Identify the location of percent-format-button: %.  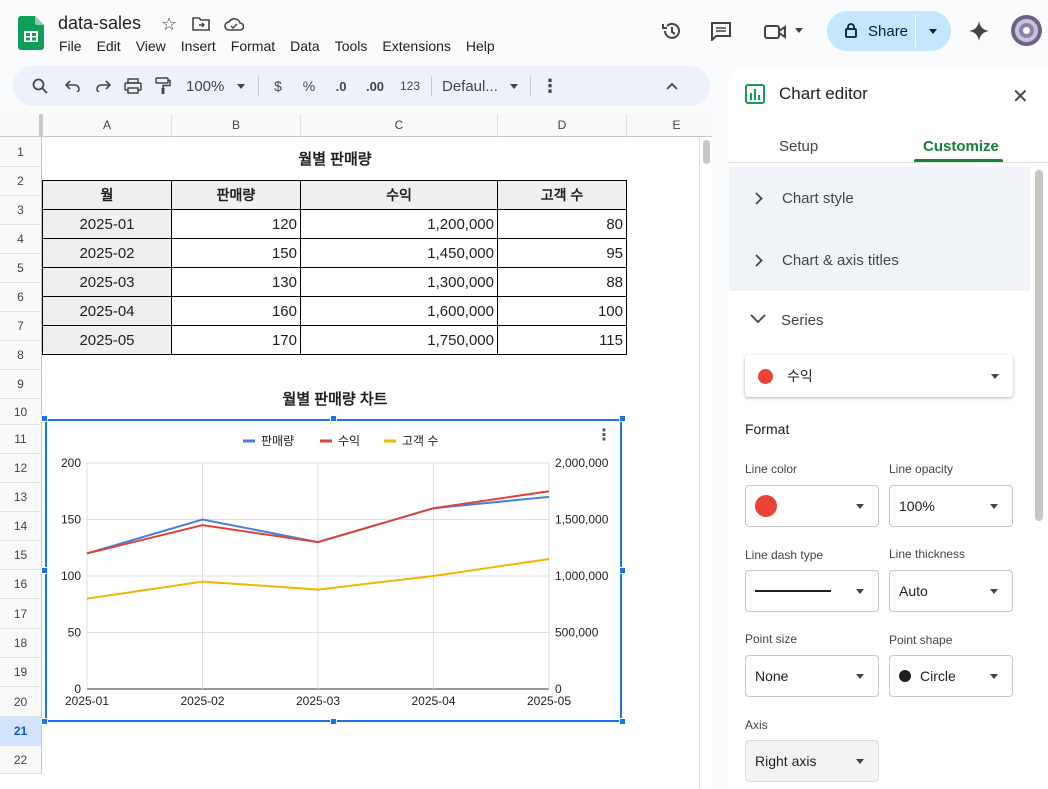
(309, 86).